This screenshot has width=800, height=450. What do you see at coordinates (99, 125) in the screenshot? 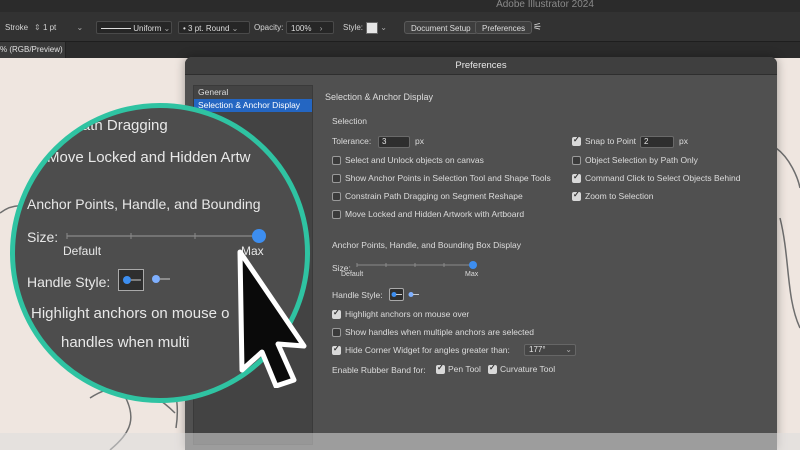
I see `magnified-constrain-text: strain Path Dragging` at bounding box center [99, 125].